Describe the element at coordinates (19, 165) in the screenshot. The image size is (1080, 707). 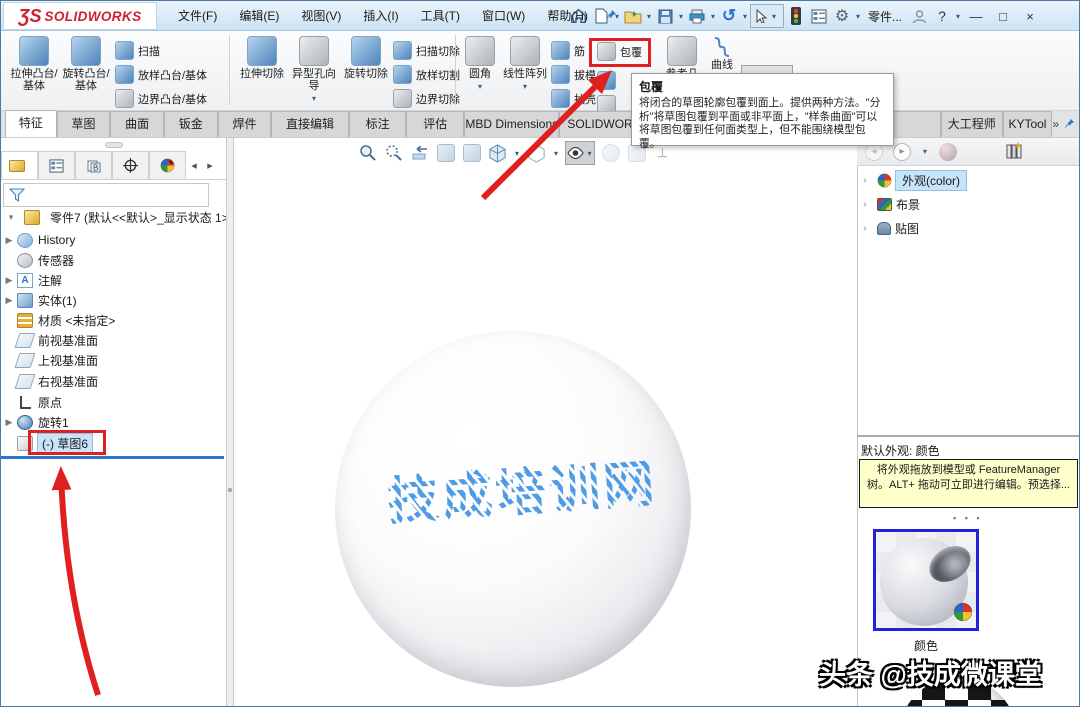
I see `tab-featuremanager-tree` at that location.